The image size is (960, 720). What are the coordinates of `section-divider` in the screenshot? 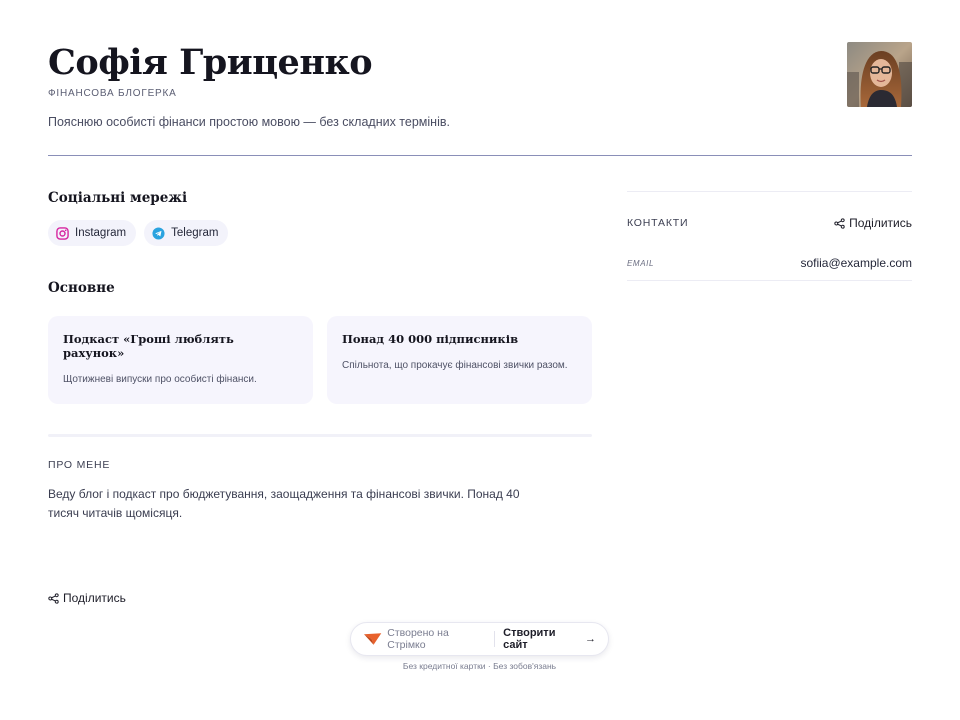 It's located at (320, 435).